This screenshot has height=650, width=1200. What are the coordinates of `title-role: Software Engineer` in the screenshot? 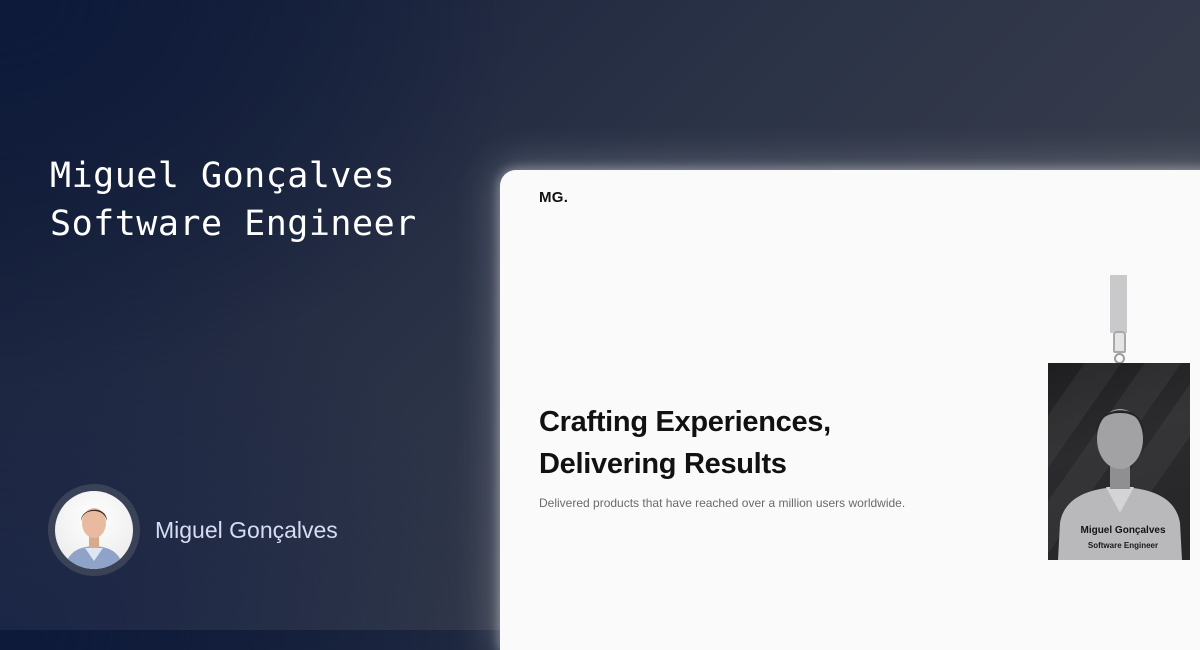 It's located at (233, 224).